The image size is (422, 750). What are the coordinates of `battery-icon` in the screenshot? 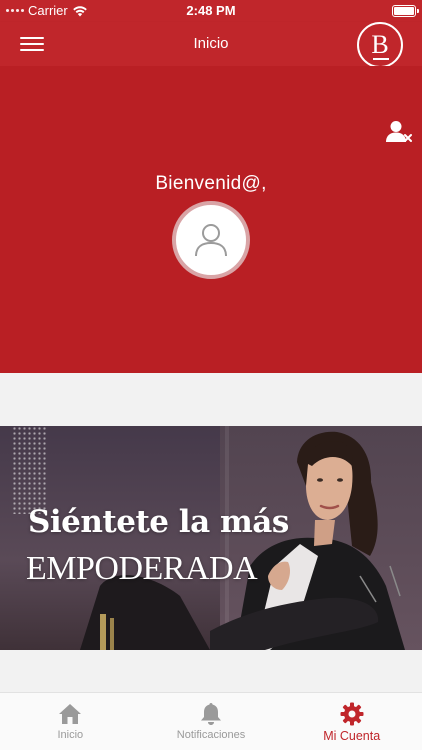 It's located at (405, 11).